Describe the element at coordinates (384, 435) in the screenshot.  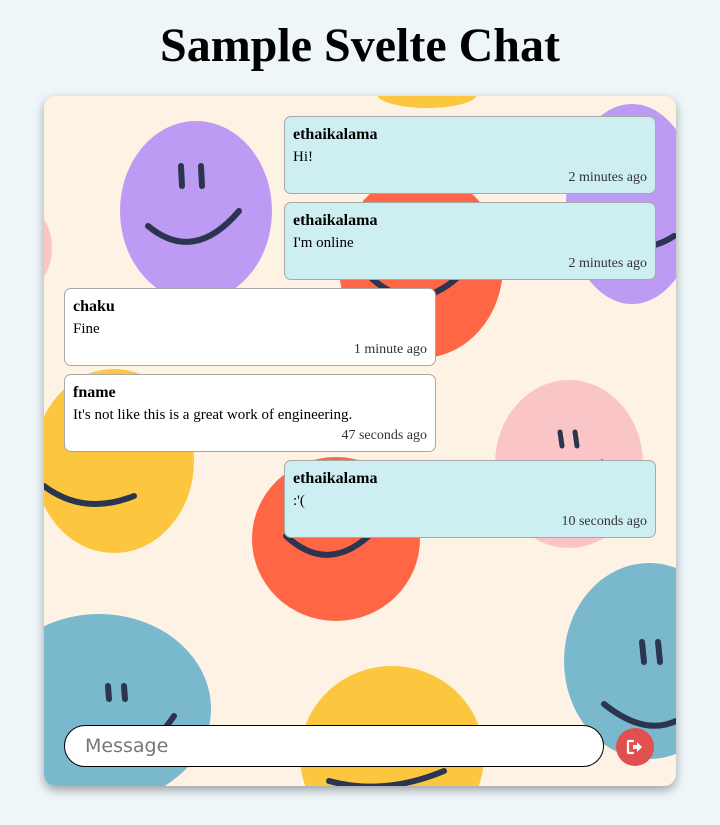
I see `message-timestamp: 47 seconds ago` at that location.